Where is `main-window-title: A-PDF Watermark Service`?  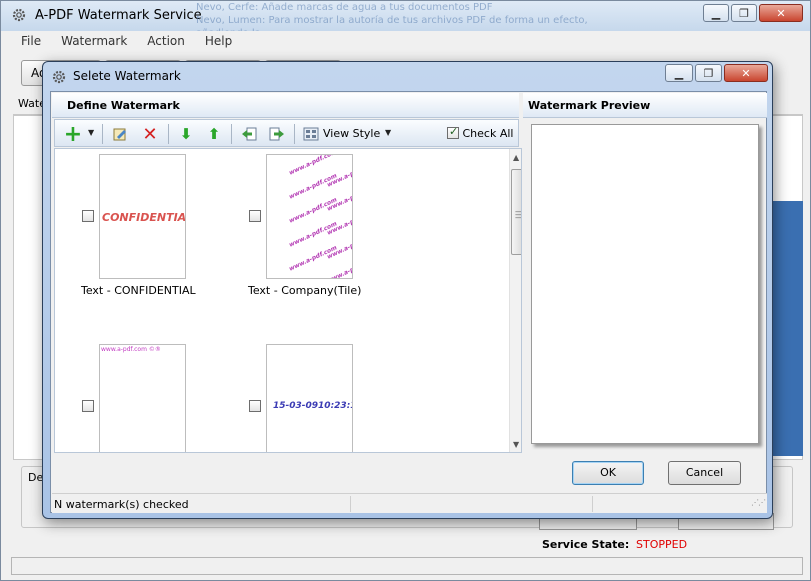
main-window-title: A-PDF Watermark Service is located at coordinates (118, 15).